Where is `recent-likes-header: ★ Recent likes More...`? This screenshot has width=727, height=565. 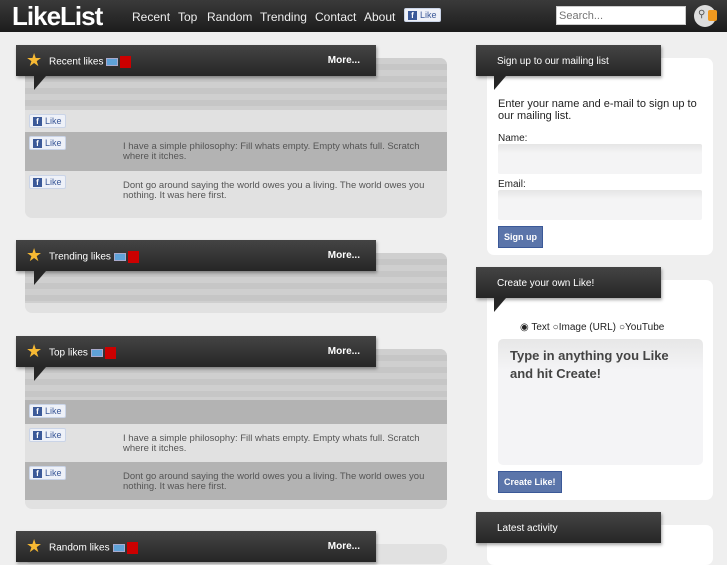
recent-likes-header: ★ Recent likes More... is located at coordinates (196, 67).